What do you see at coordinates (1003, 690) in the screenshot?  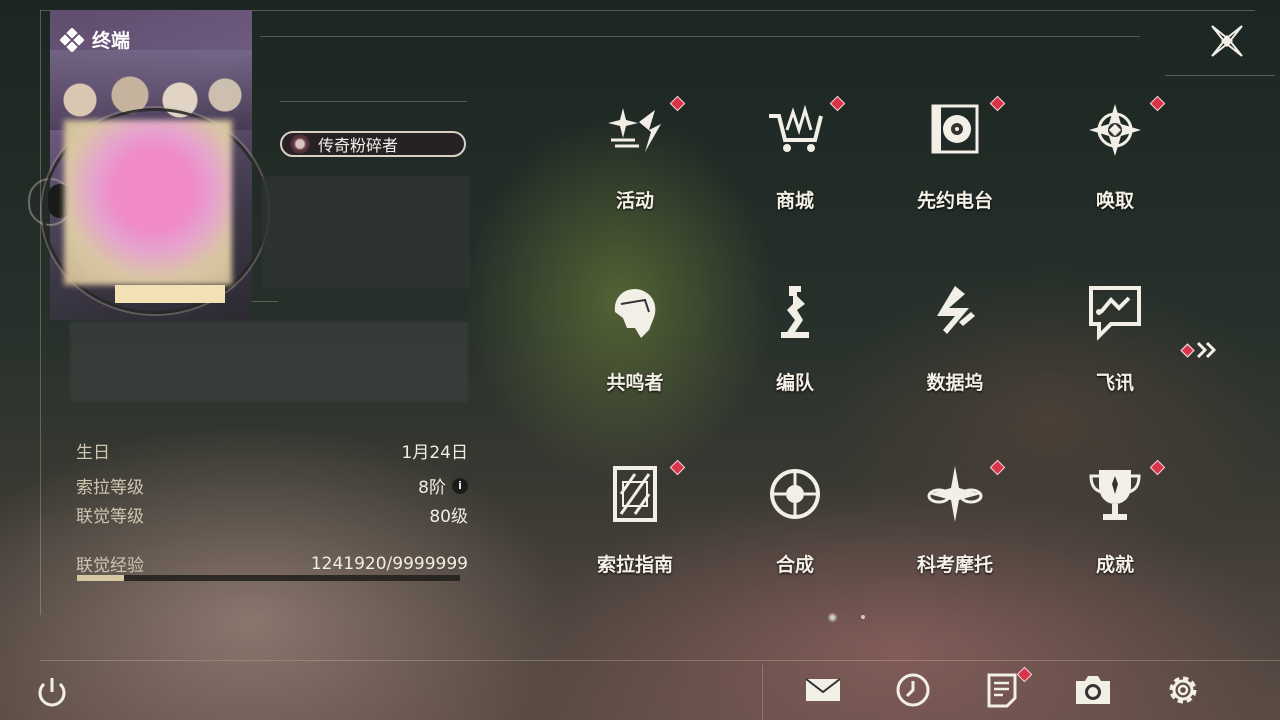 I see `notice-icon` at bounding box center [1003, 690].